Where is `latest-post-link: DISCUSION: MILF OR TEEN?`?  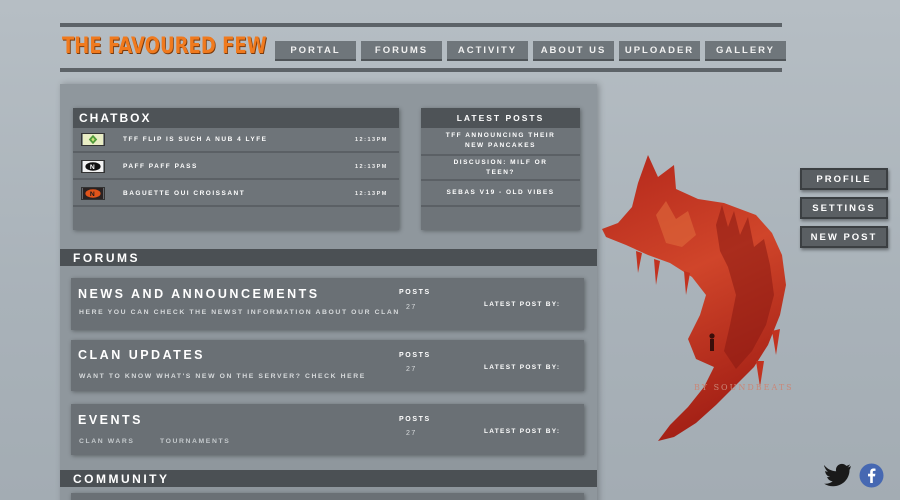
latest-post-link: DISCUSION: MILF OR TEEN? is located at coordinates (500, 168).